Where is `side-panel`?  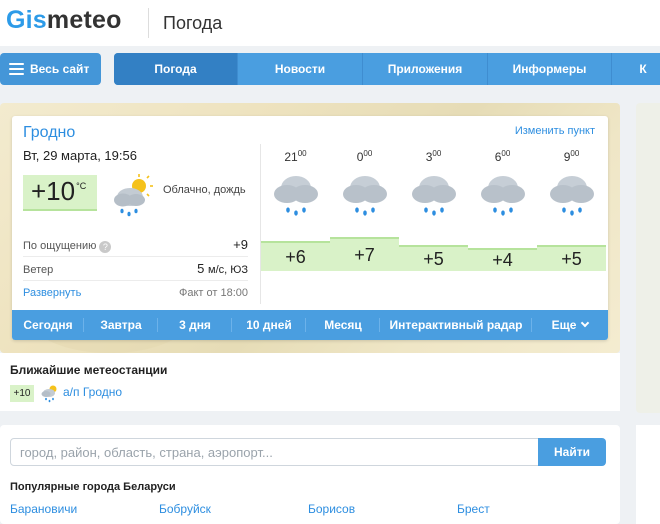
side-panel is located at coordinates (648, 474).